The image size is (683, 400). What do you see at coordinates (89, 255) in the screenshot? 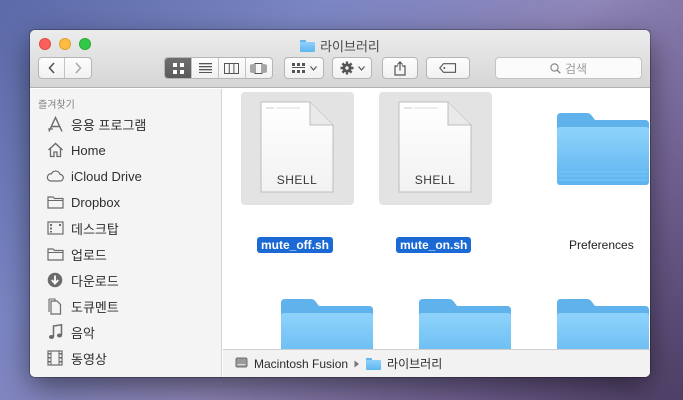
I see `sidebar-item-label: 업로드` at bounding box center [89, 255].